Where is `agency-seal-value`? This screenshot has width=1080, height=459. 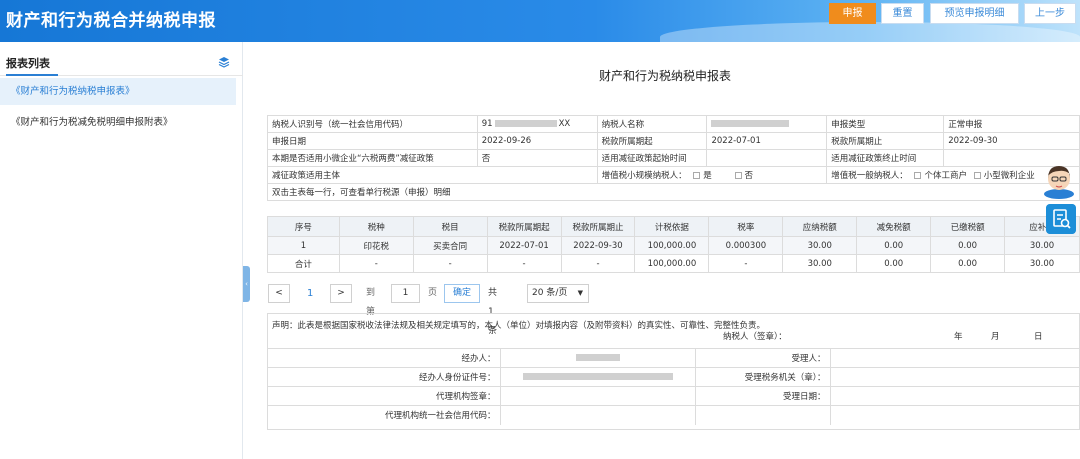
agency-seal-value is located at coordinates (598, 396).